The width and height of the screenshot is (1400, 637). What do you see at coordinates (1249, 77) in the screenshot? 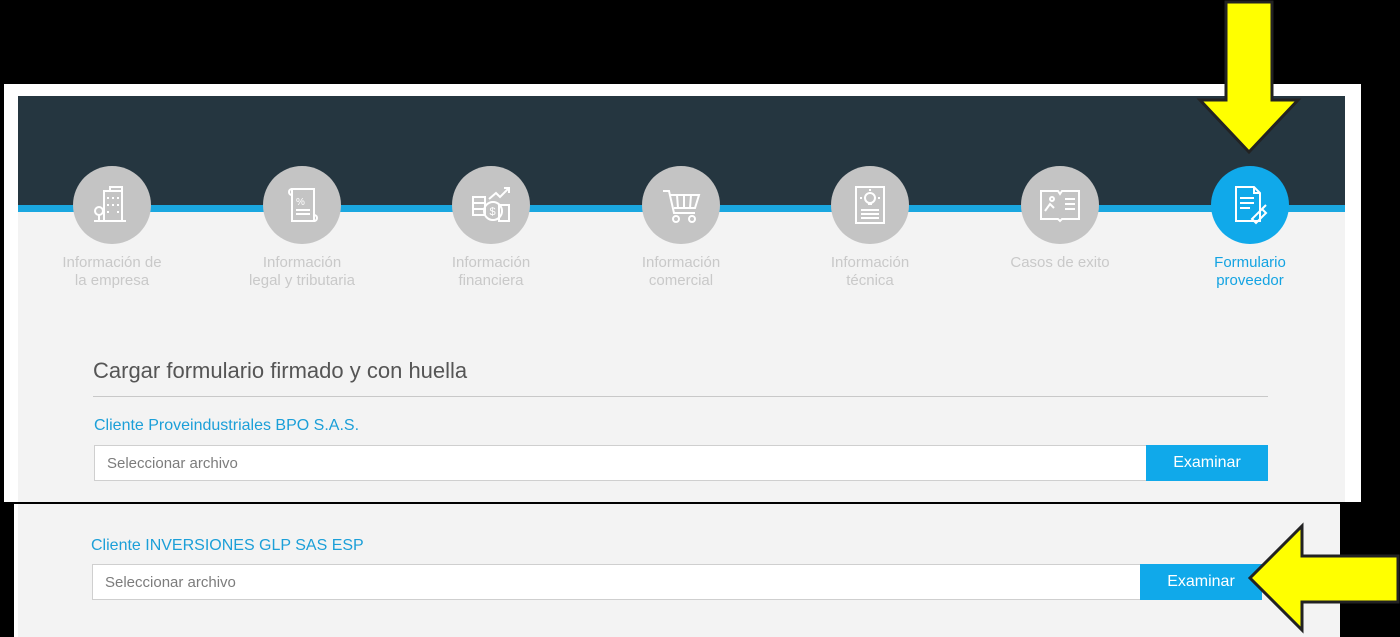
I see `annotation-arrow-down-icon` at bounding box center [1249, 77].